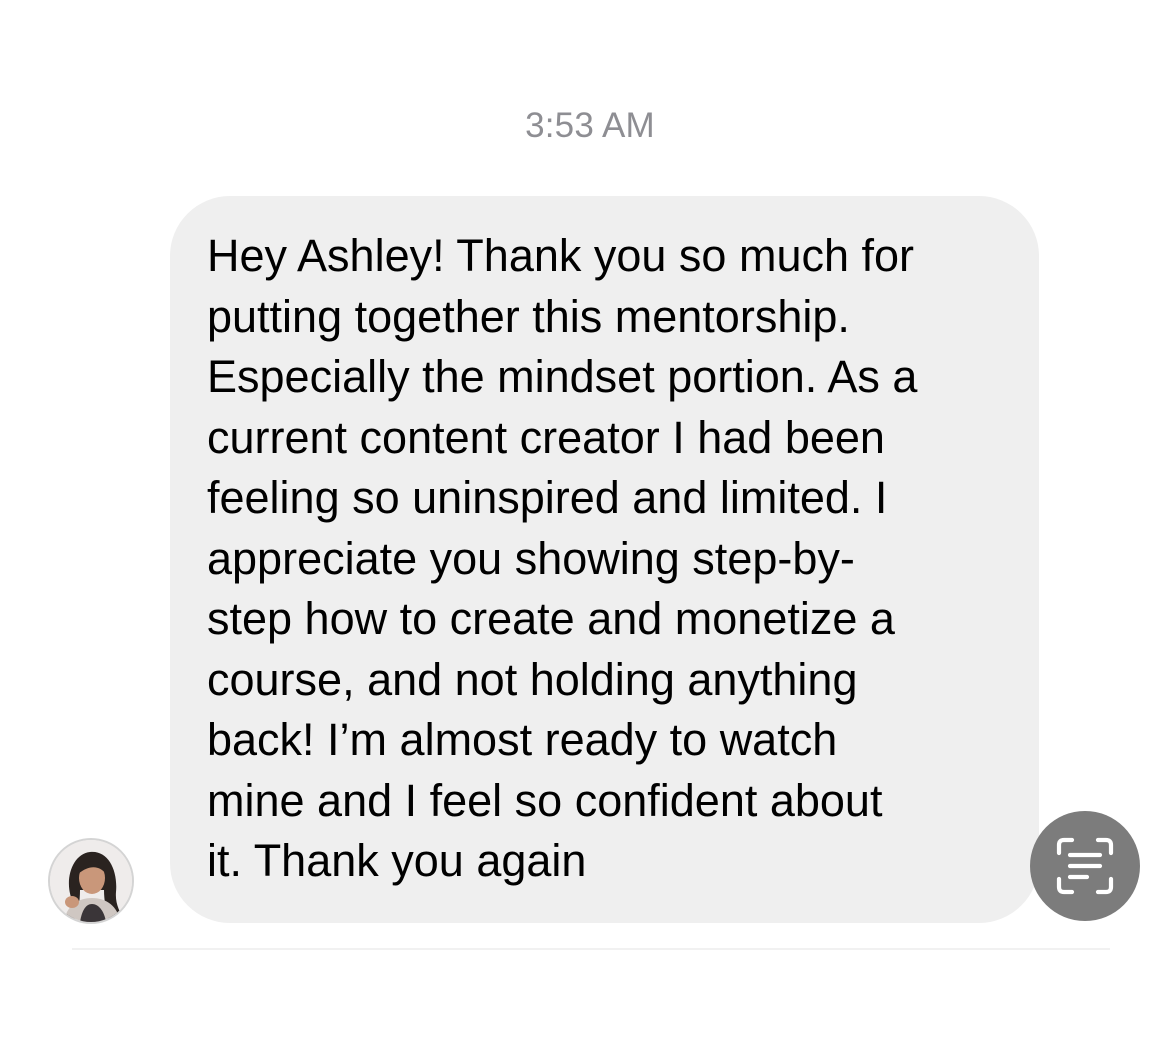 This screenshot has width=1170, height=1053. Describe the element at coordinates (532, 679) in the screenshot. I see `message-line: course, and not holding anything` at that location.